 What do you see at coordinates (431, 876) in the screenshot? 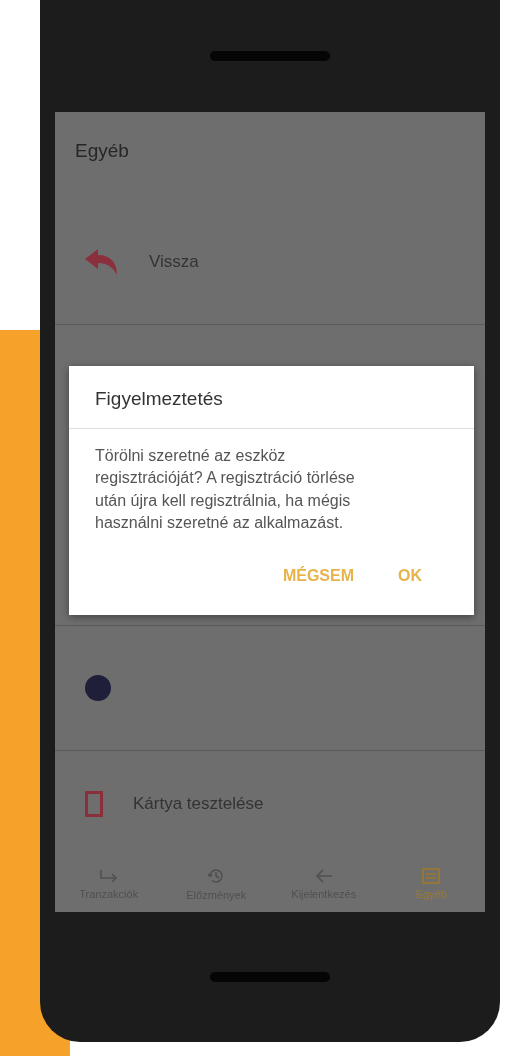
I see `list-icon` at bounding box center [431, 876].